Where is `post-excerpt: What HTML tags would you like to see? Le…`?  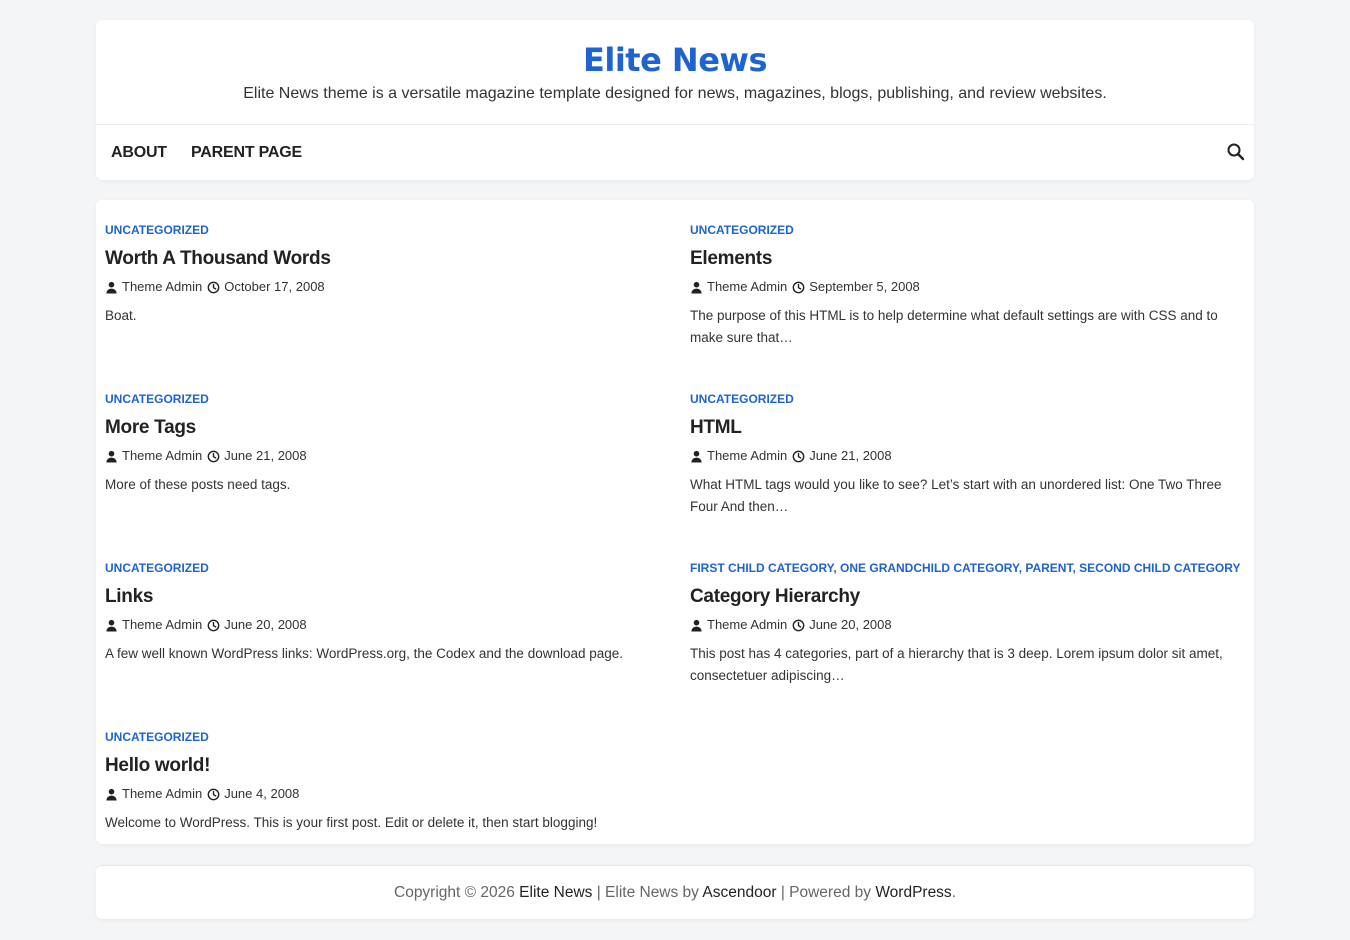 post-excerpt: What HTML tags would you like to see? Le… is located at coordinates (956, 495).